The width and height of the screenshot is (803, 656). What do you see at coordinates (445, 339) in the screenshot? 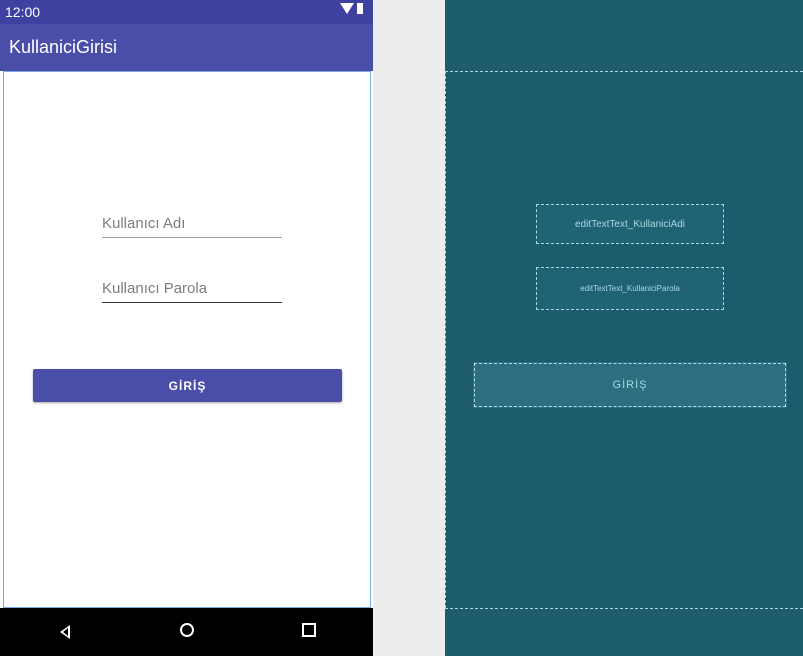
I see `blueprint-left-boundary` at bounding box center [445, 339].